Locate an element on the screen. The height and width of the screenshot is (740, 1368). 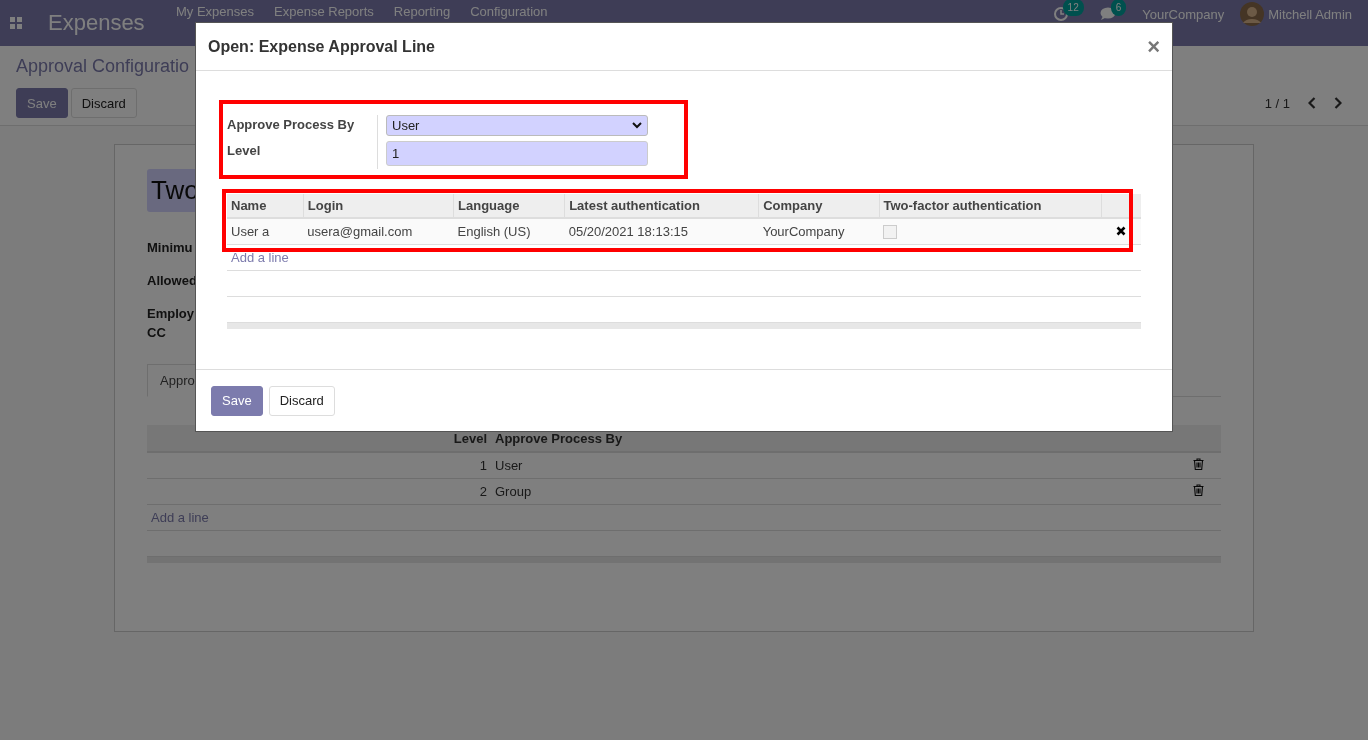
field-label: Level is located at coordinates (244, 151).